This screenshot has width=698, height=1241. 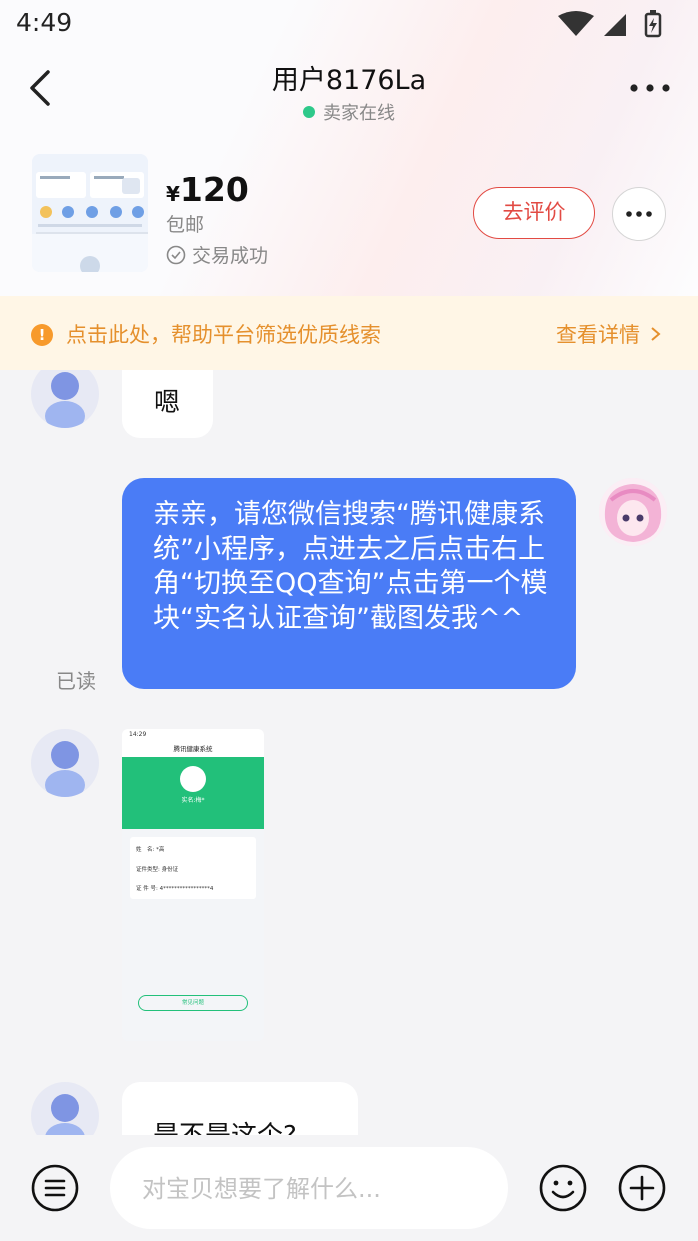 I want to click on deal-status-text: 交易成功, so click(x=230, y=256).